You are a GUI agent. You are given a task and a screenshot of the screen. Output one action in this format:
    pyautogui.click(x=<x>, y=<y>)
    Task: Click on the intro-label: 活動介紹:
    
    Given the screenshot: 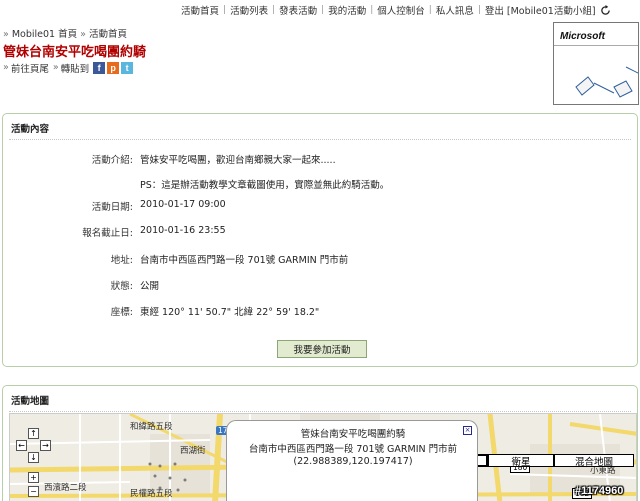 What is the action you would take?
    pyautogui.click(x=112, y=160)
    